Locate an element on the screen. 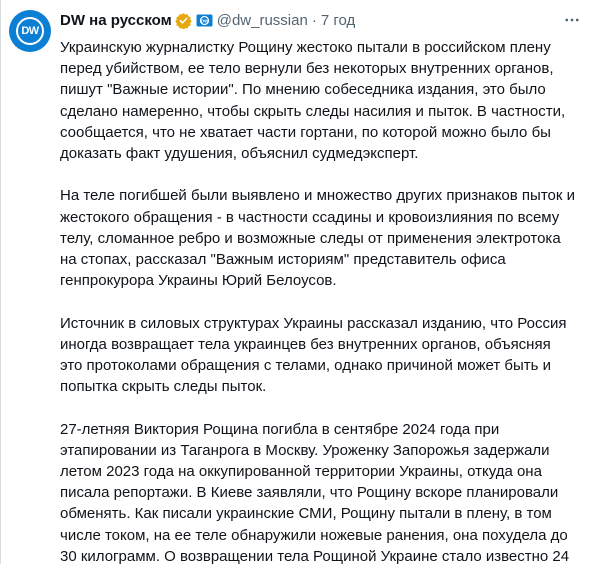 This screenshot has height=564, width=596. avatar-text: DW is located at coordinates (30, 31).